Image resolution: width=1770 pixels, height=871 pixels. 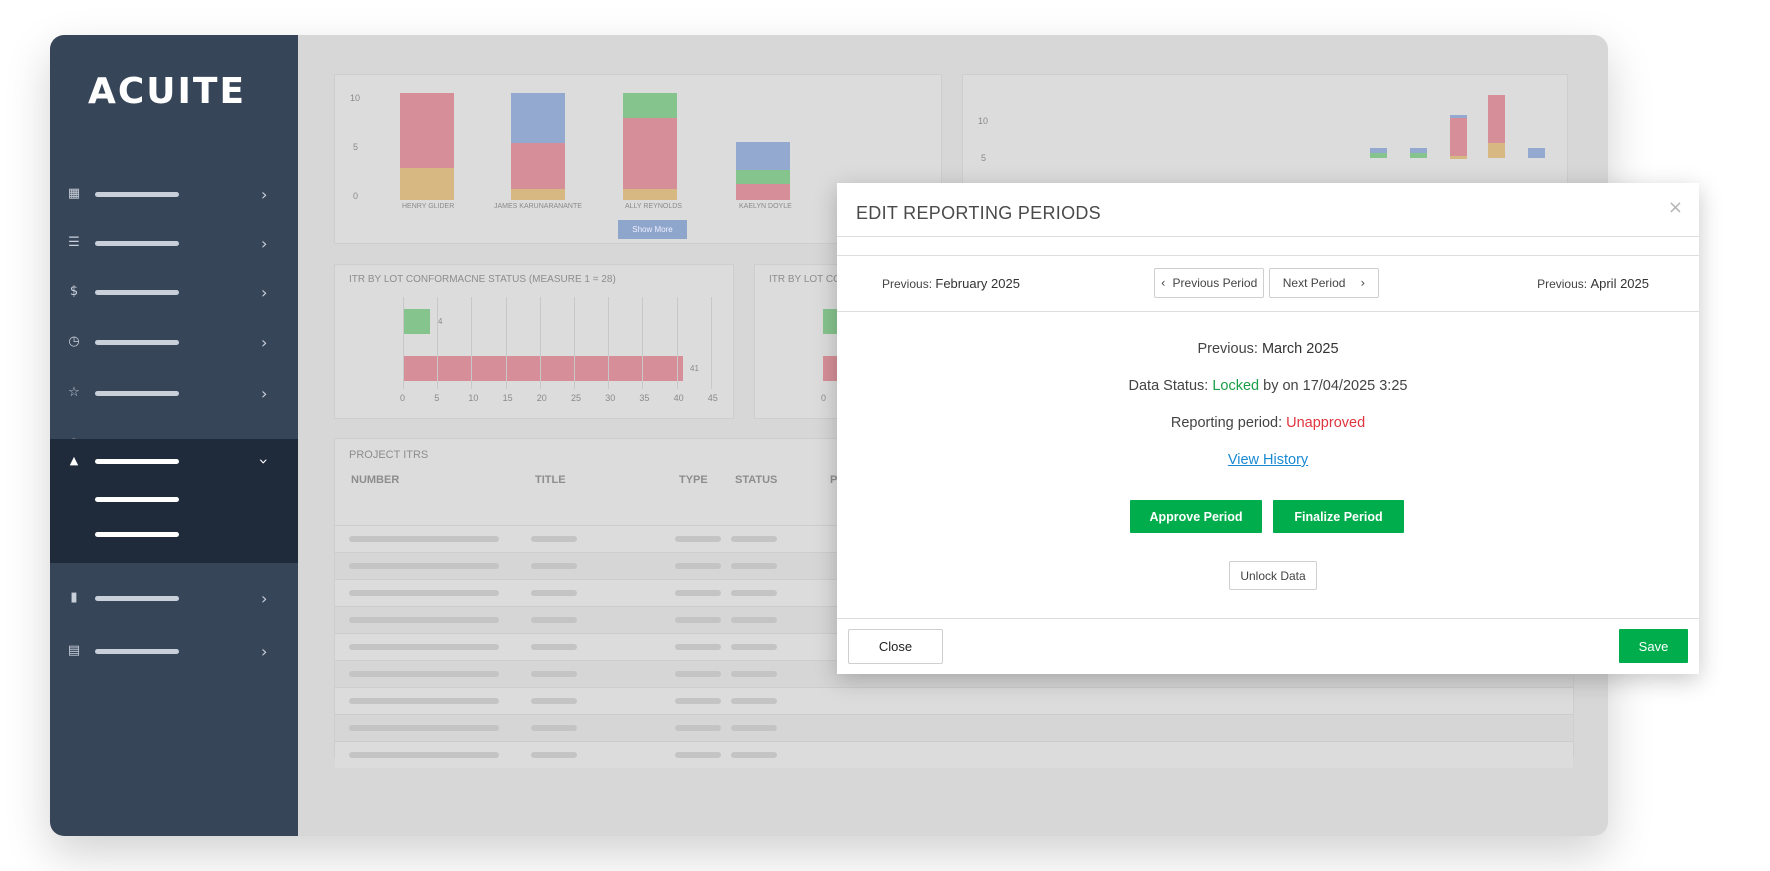 I want to click on next-period-prefix: Previous:, so click(x=1562, y=284).